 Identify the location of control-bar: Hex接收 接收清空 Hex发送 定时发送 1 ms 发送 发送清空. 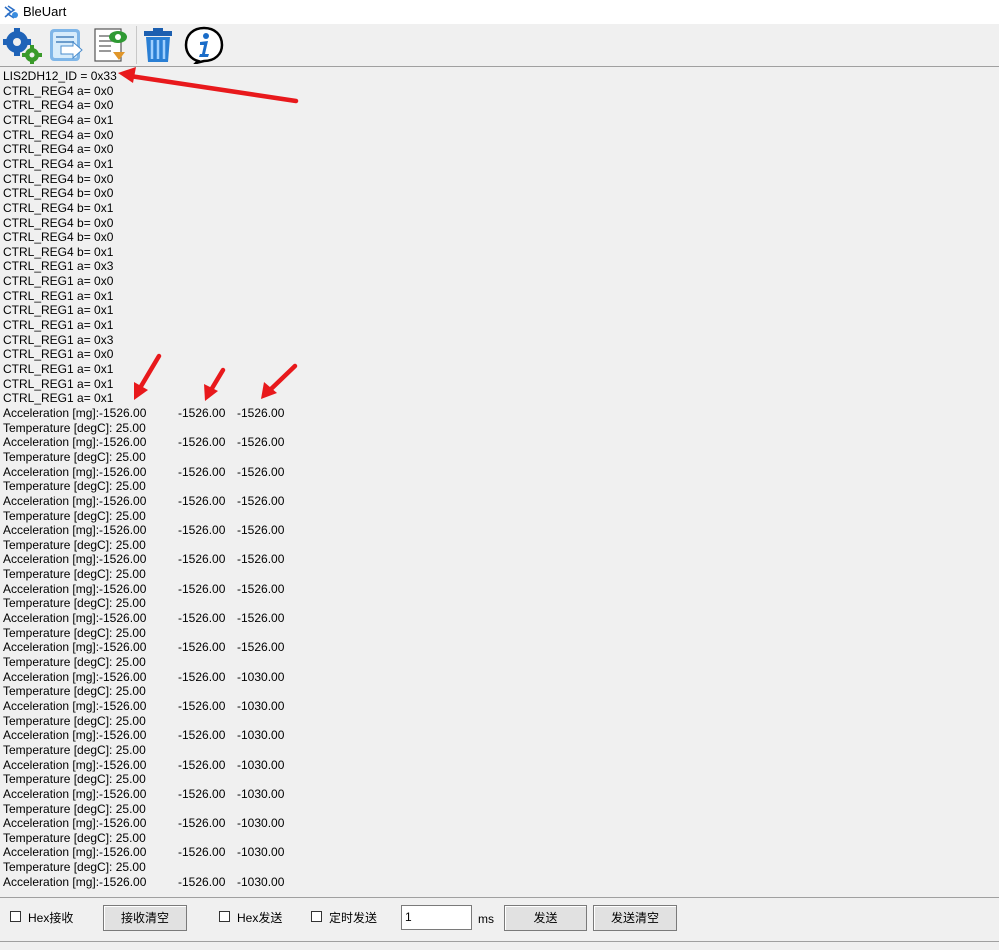
(499, 918).